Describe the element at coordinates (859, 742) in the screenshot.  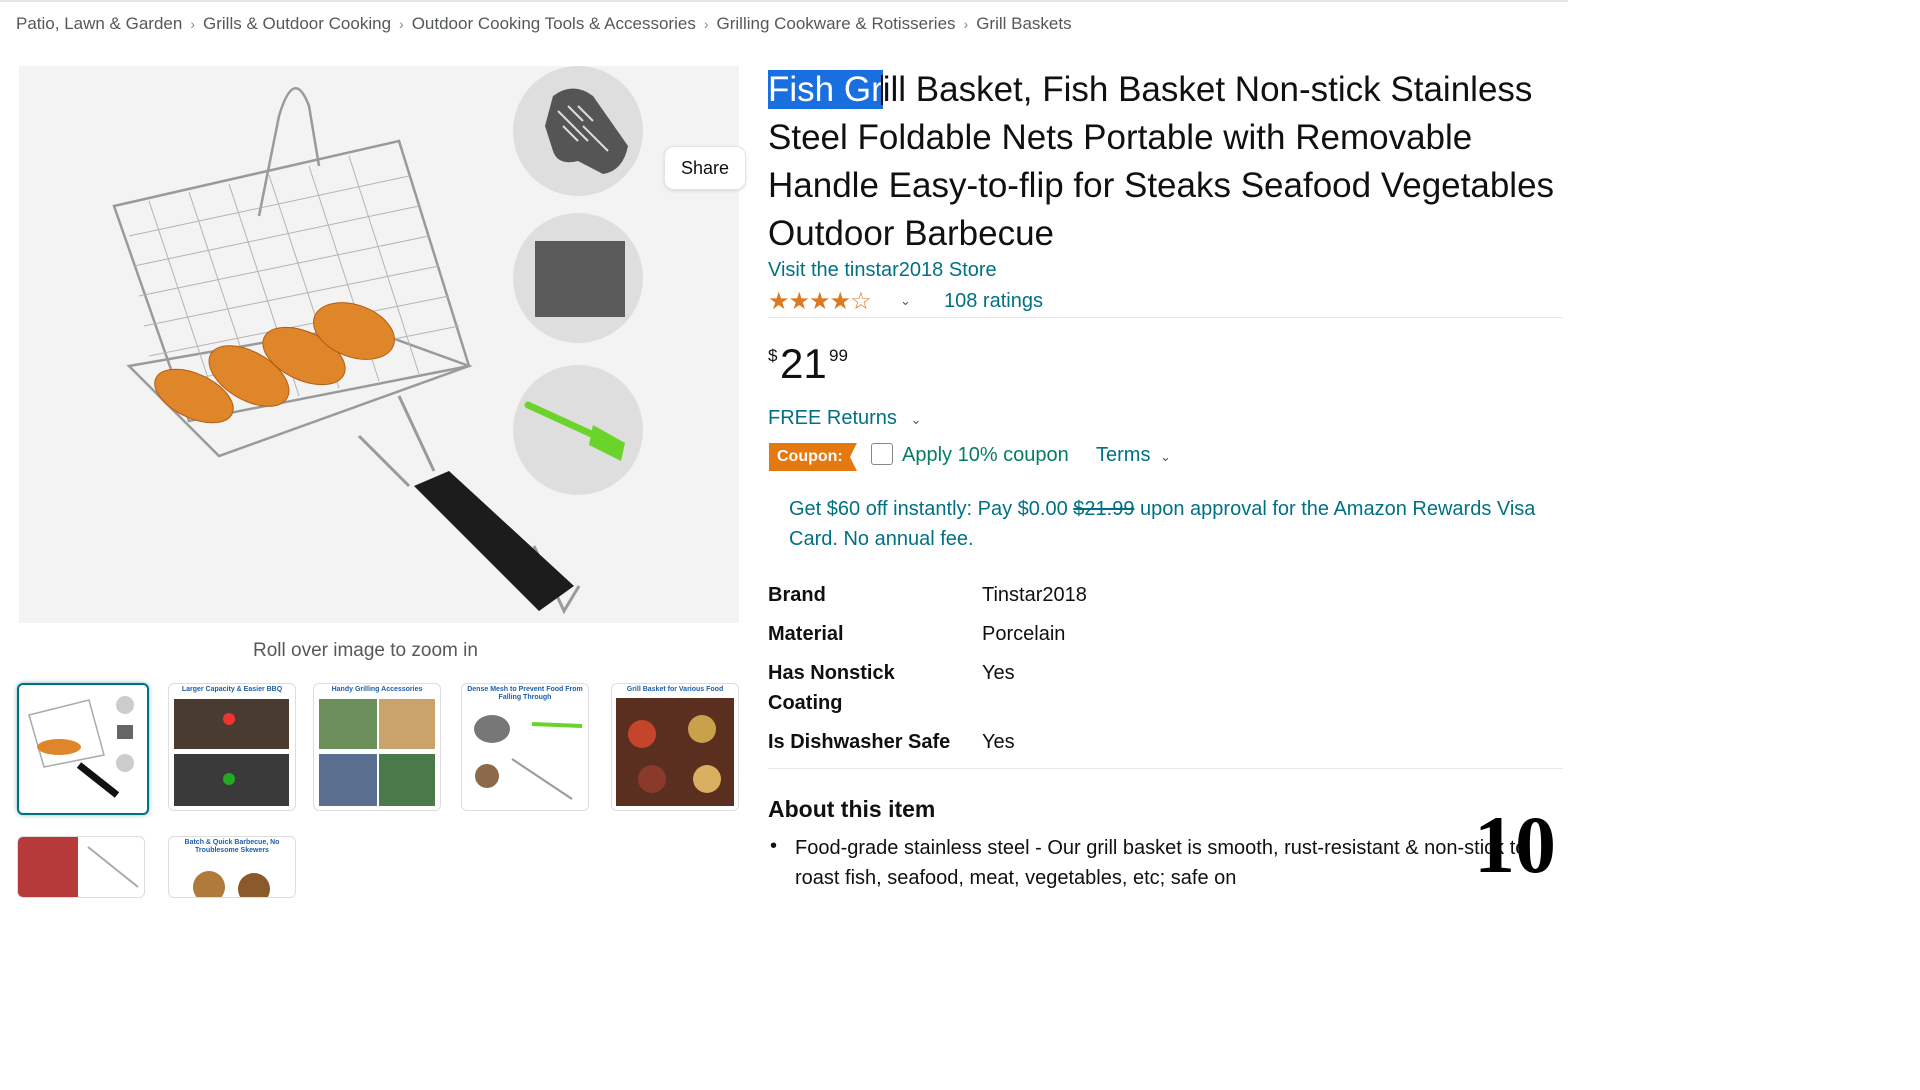
I see `spec-label-dishwasher: Is Dishwasher Safe` at that location.